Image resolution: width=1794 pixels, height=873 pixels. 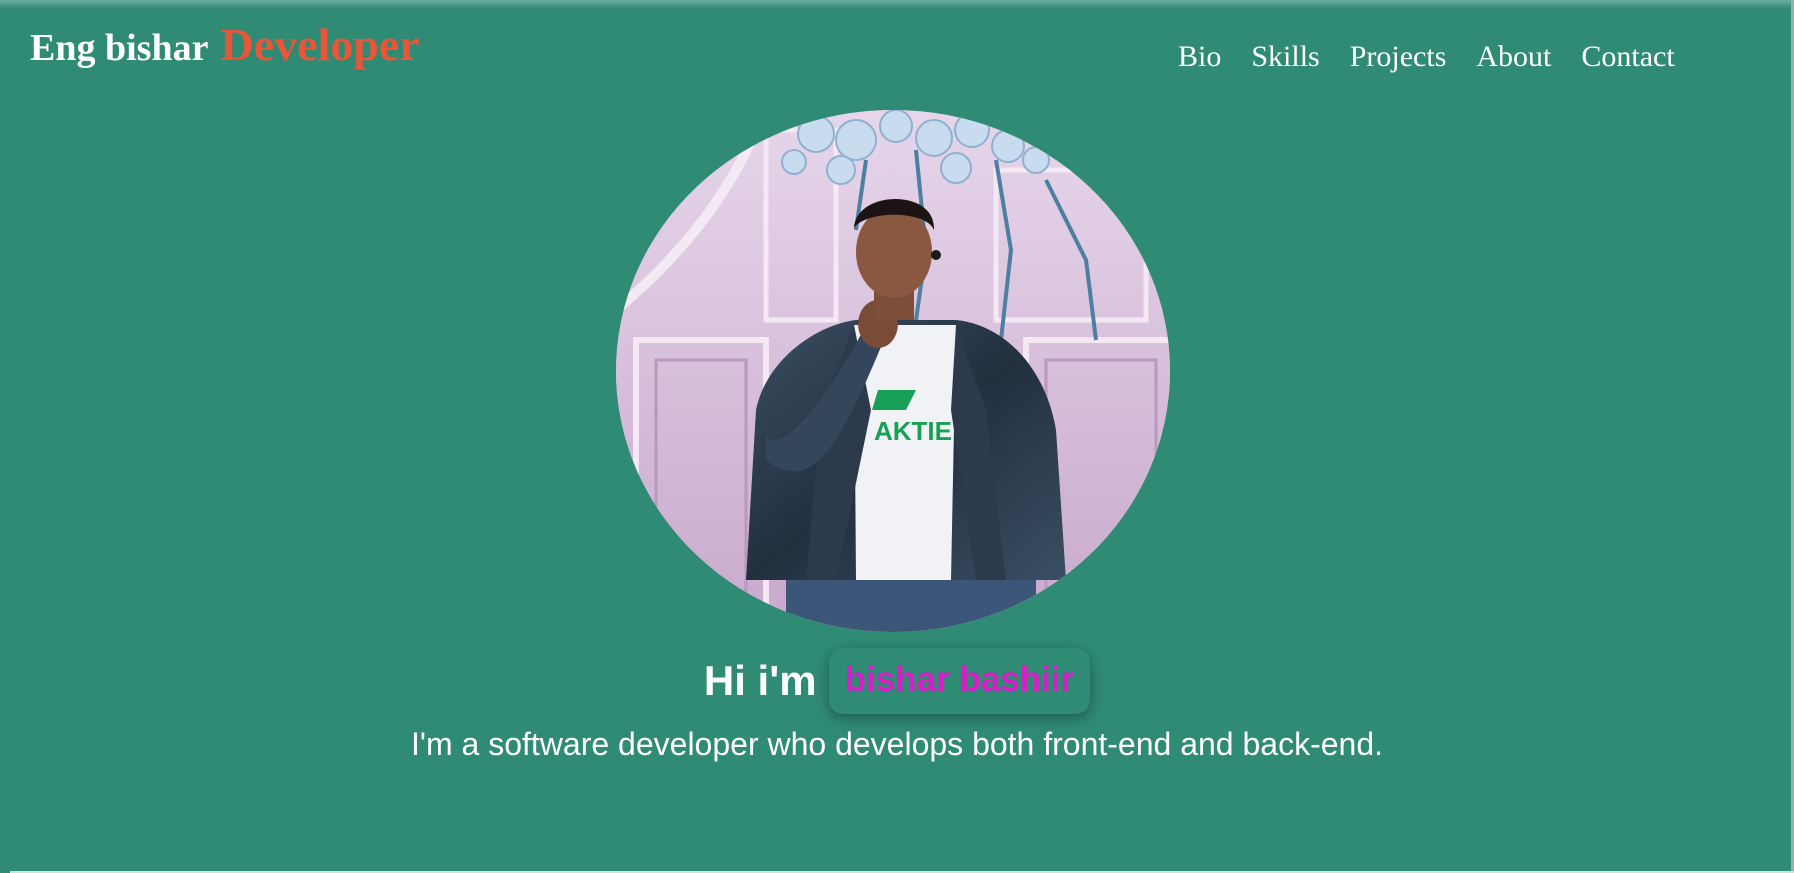 What do you see at coordinates (119, 48) in the screenshot?
I see `brand-name: Eng bishar` at bounding box center [119, 48].